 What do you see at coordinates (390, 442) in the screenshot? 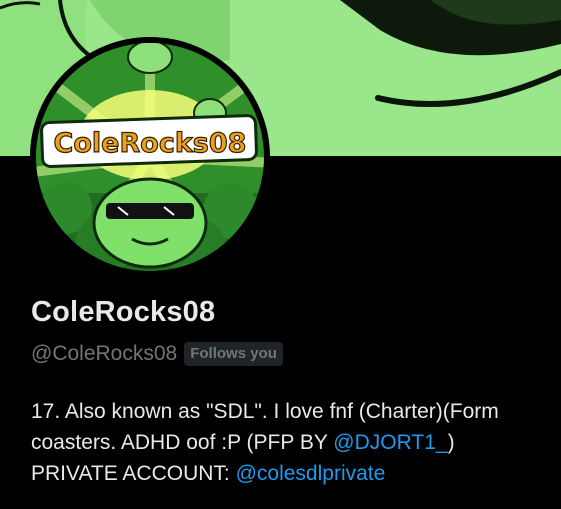
I see `mention-link-djort1: @DJORT1_` at bounding box center [390, 442].